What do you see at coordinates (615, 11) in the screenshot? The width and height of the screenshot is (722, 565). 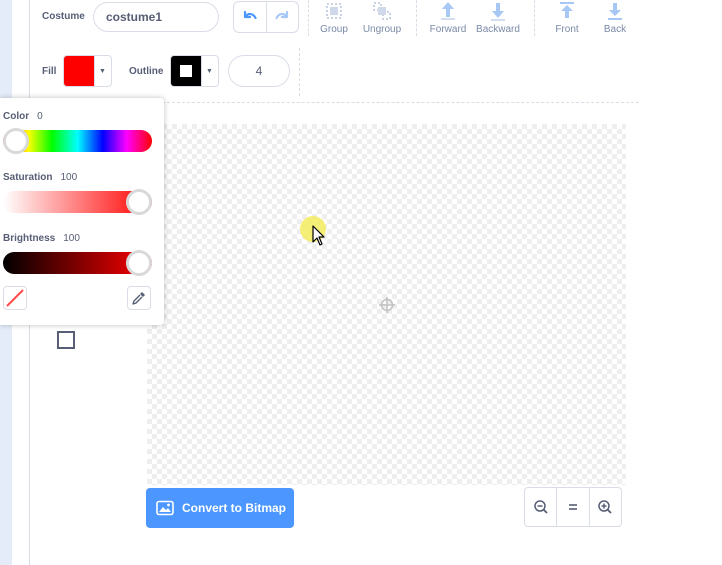 I see `back-icon` at bounding box center [615, 11].